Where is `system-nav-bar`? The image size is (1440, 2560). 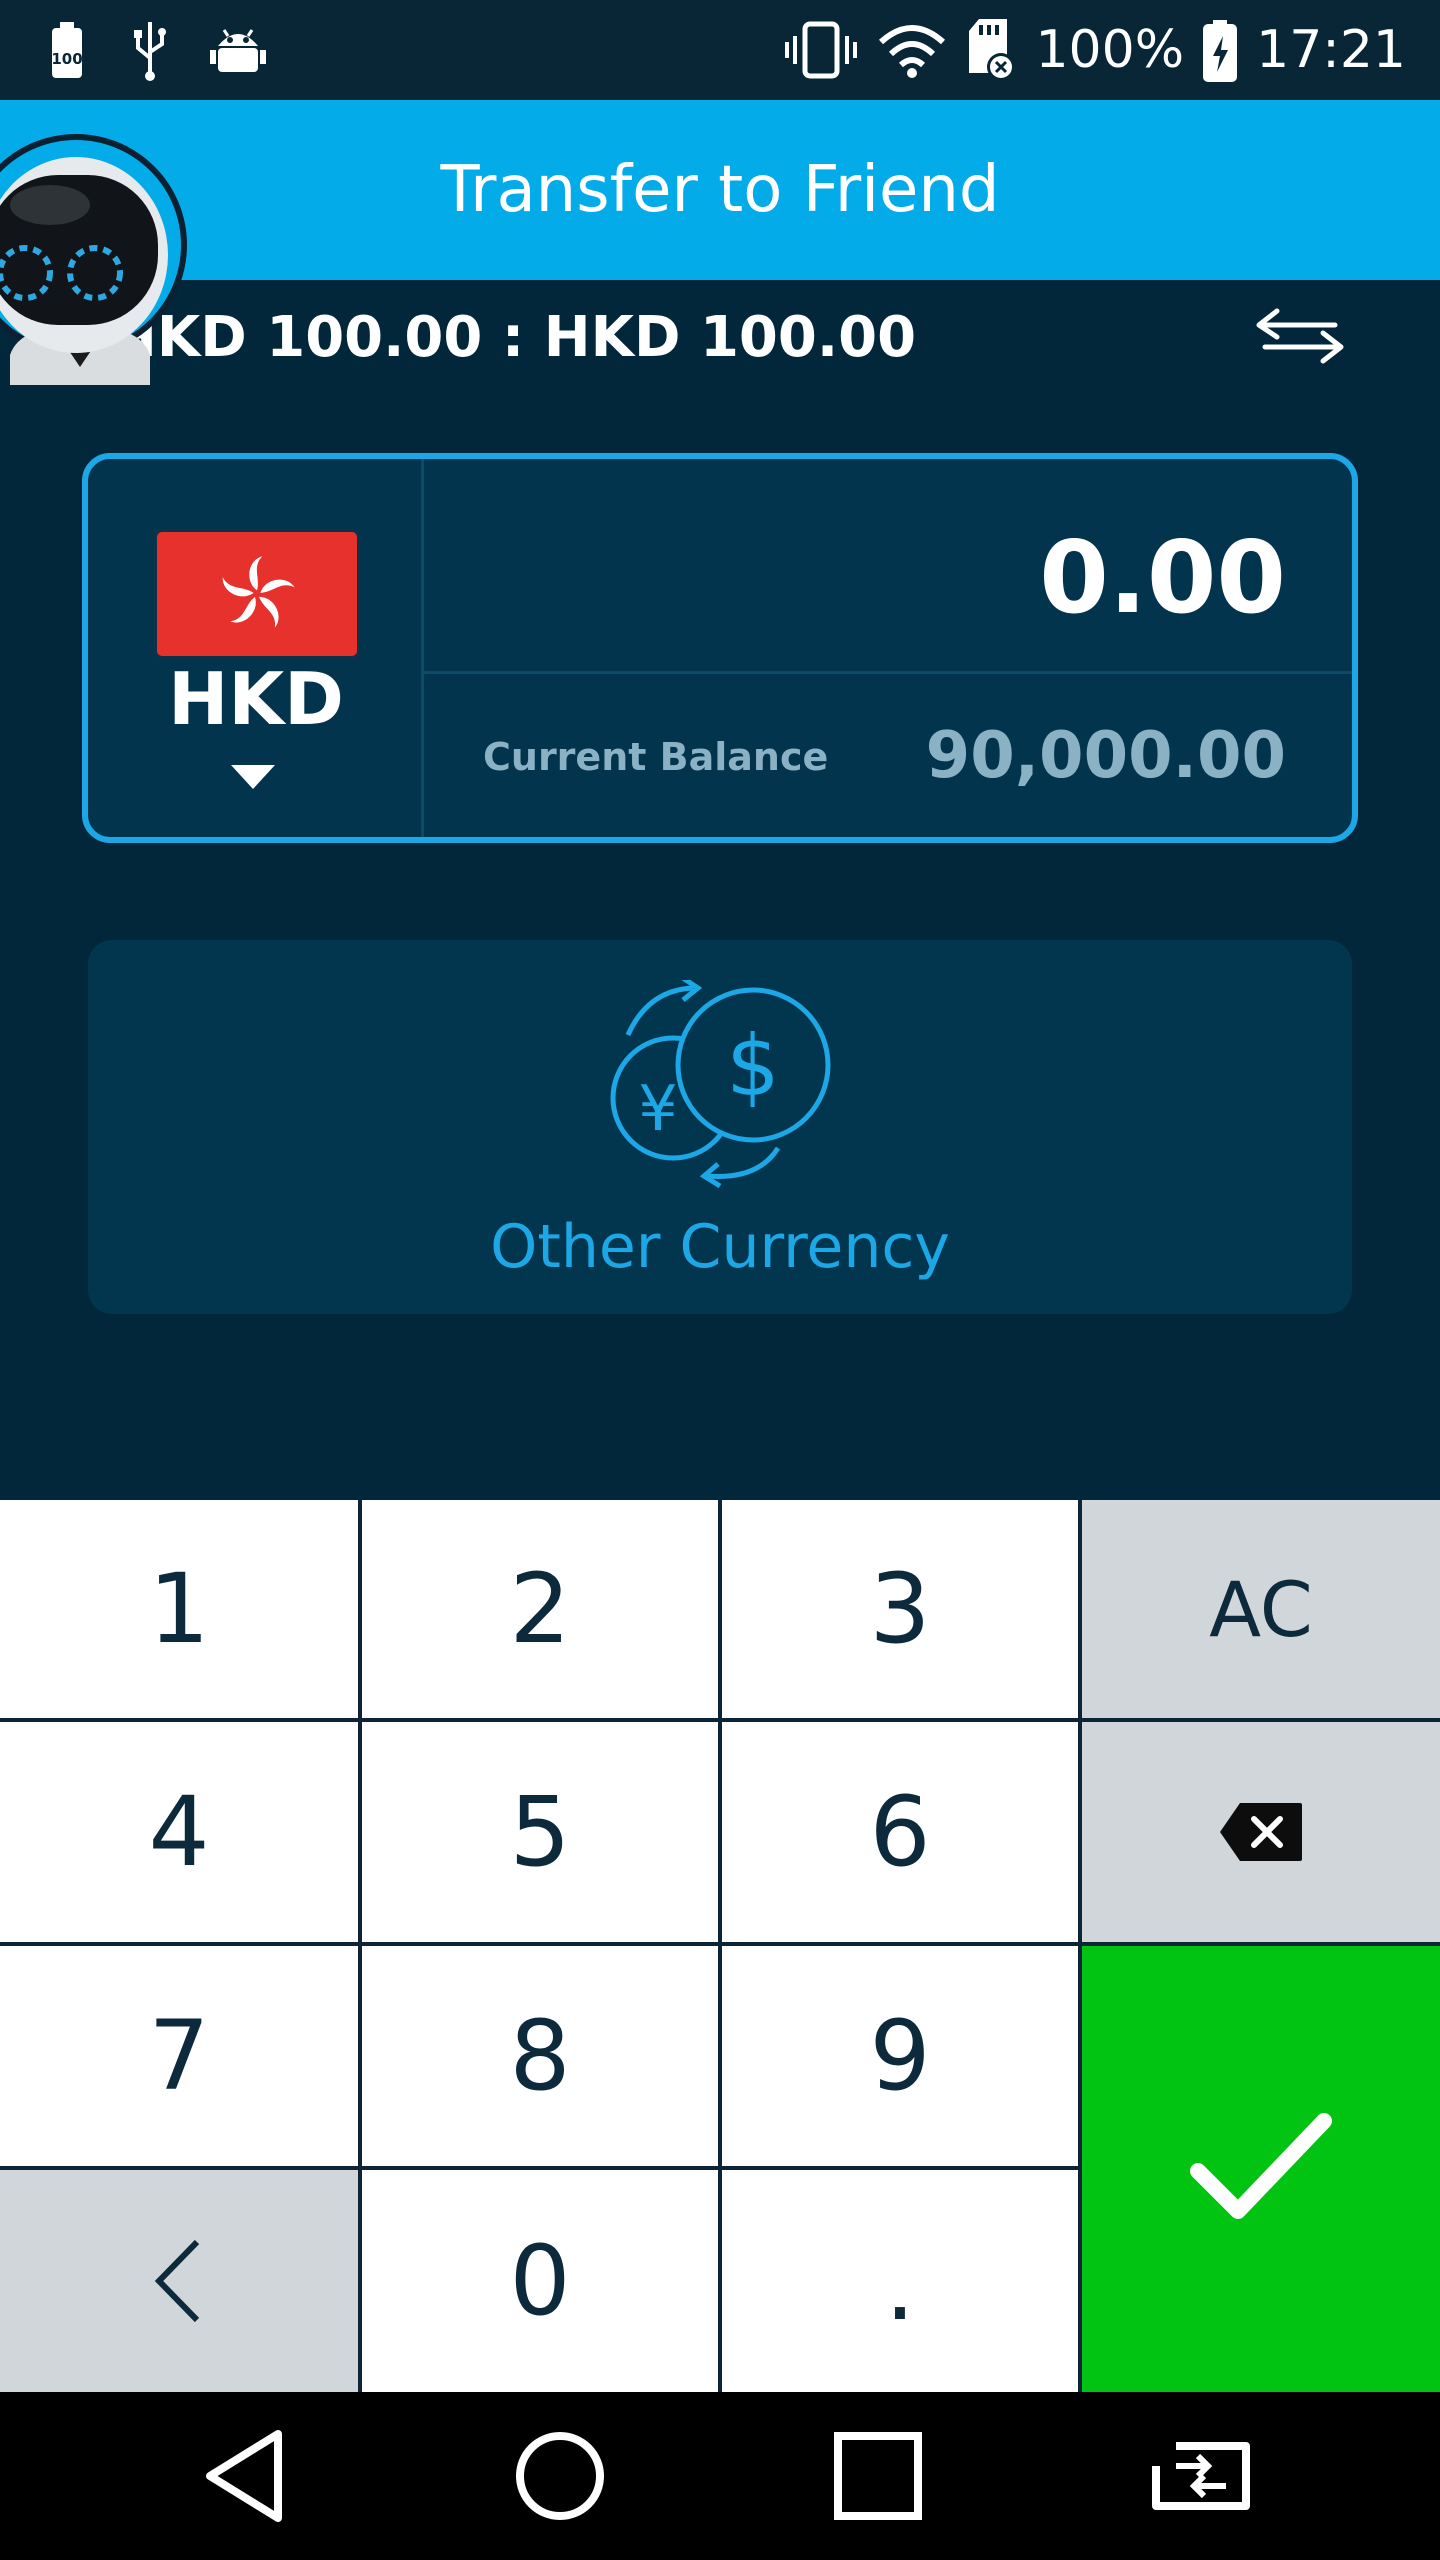 system-nav-bar is located at coordinates (720, 2476).